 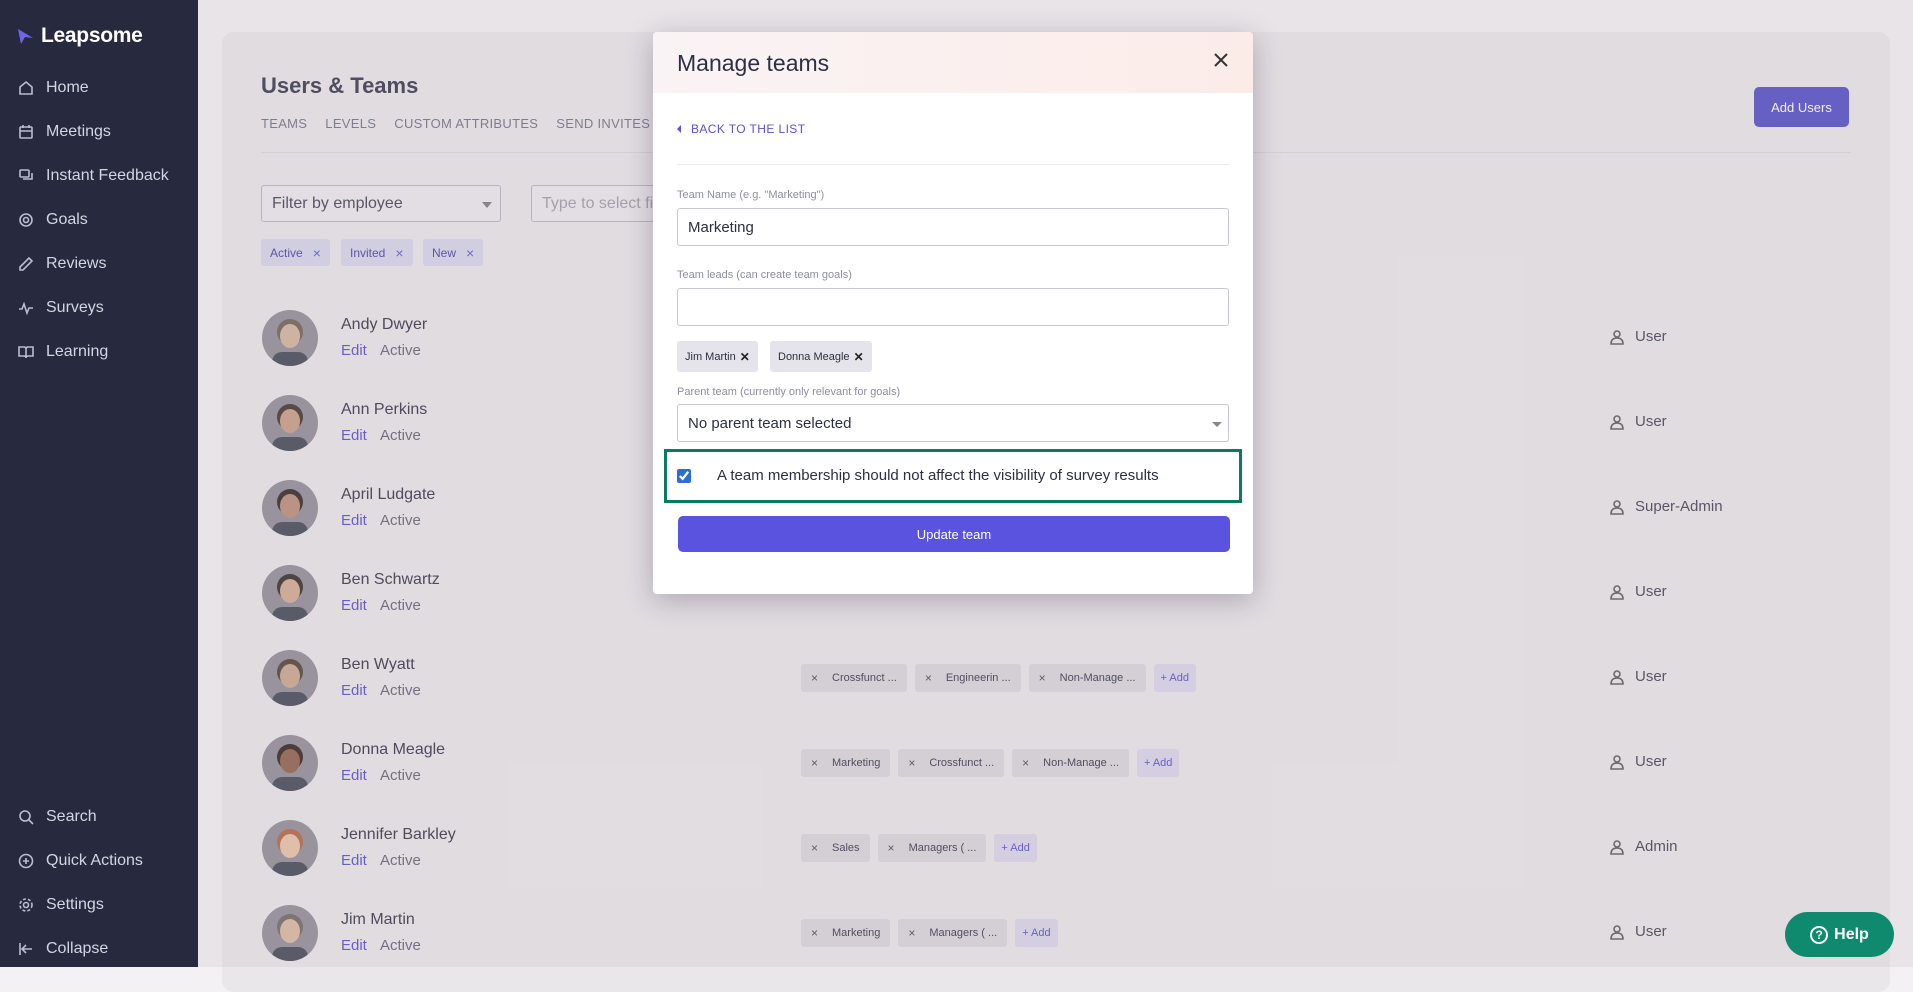 I want to click on back-link-label: BACK TO THE LIST, so click(x=748, y=129).